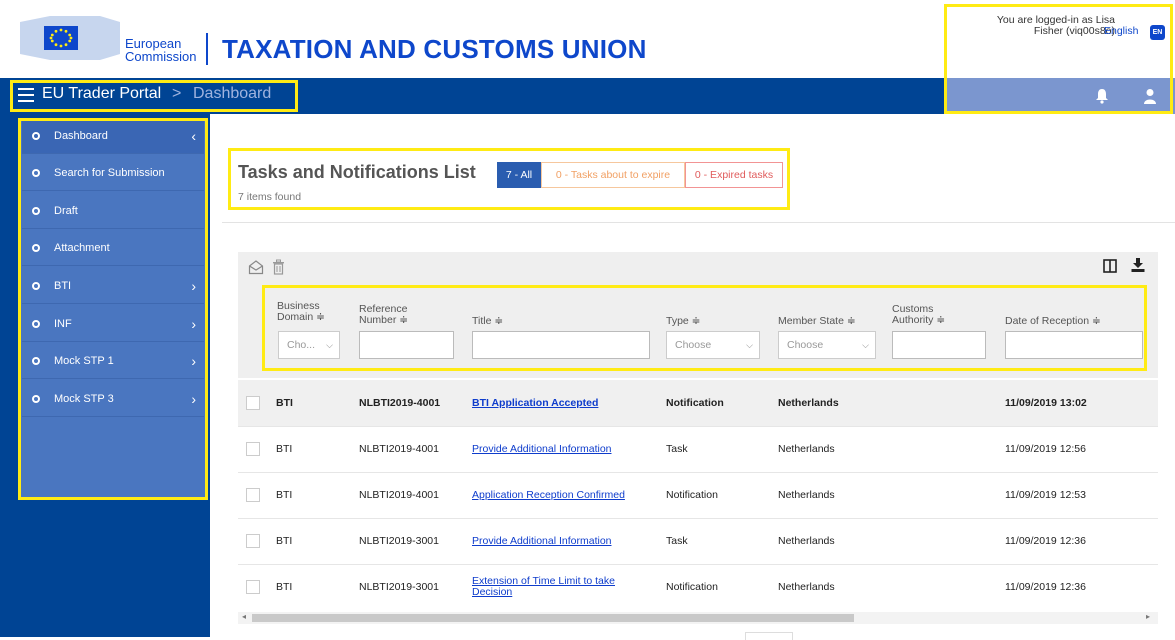 Image resolution: width=1175 pixels, height=640 pixels. What do you see at coordinates (509, 179) in the screenshot?
I see `tasks-header-highlight` at bounding box center [509, 179].